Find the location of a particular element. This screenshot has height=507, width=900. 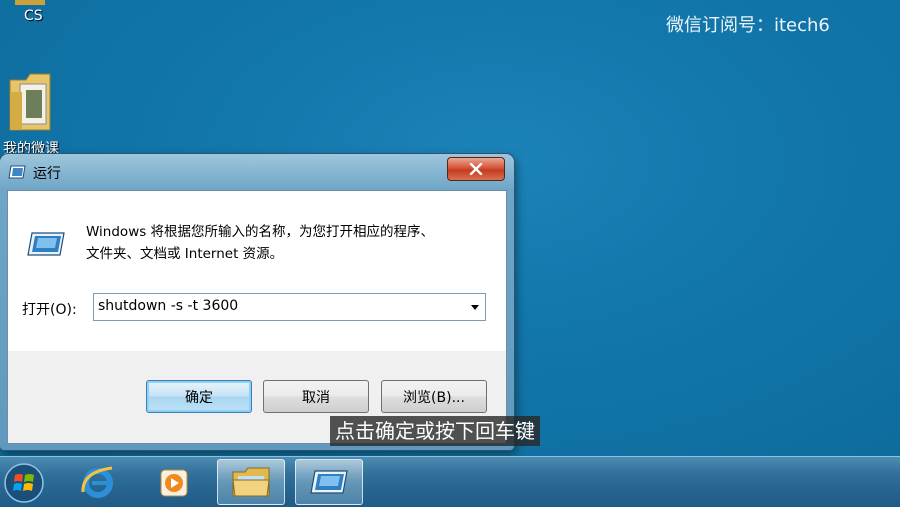

close-icon is located at coordinates (476, 169).